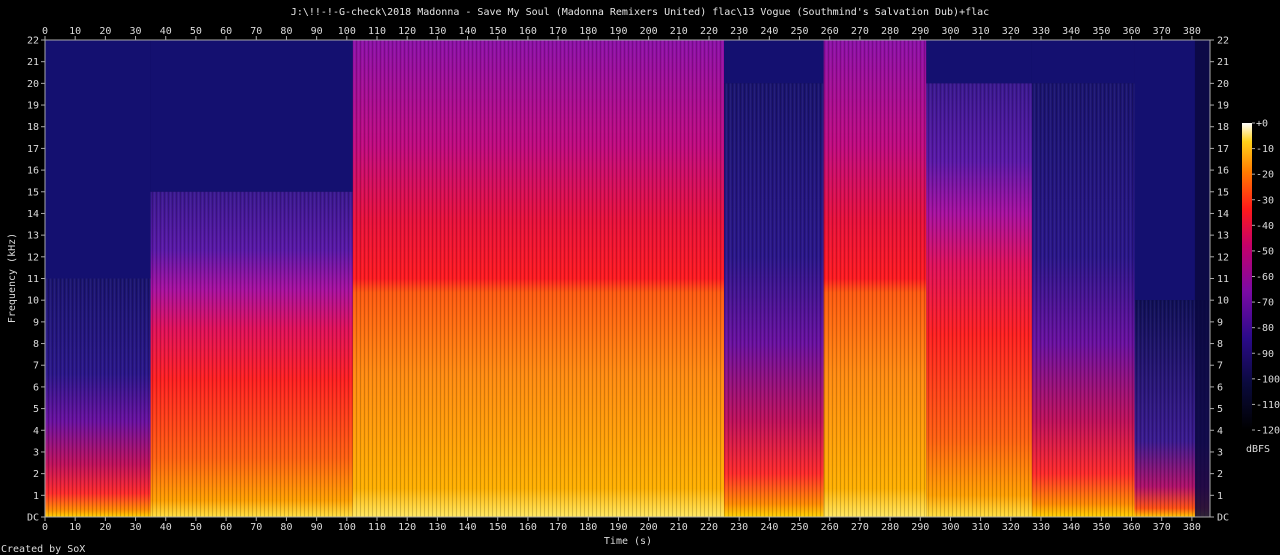 The height and width of the screenshot is (555, 1280). What do you see at coordinates (628, 541) in the screenshot?
I see `x-axis-label: Time (s)` at bounding box center [628, 541].